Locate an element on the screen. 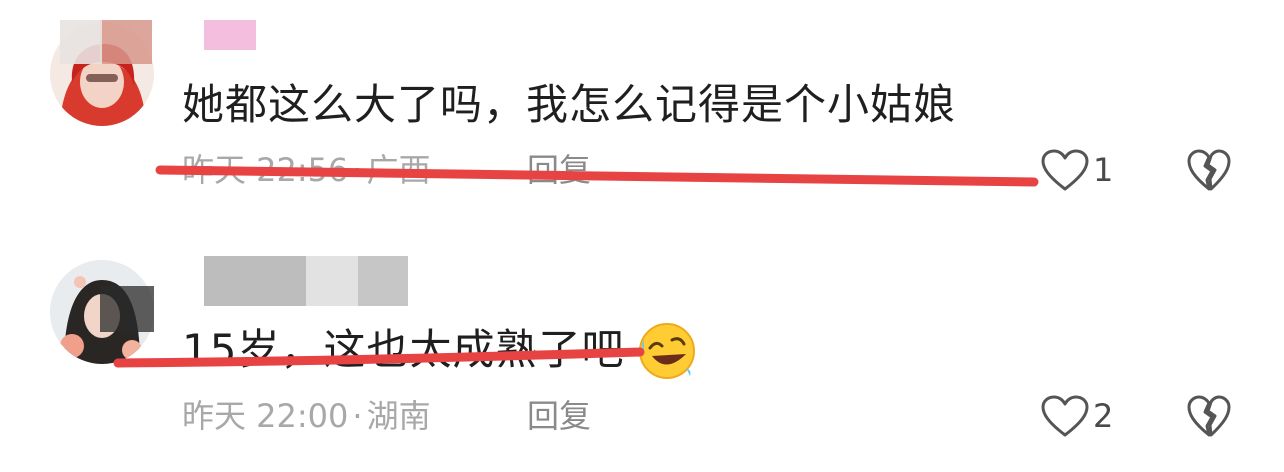 This screenshot has height=472, width=1284. comment-text: 她都这么大了吗，我怎么记得是个小姑娘 is located at coordinates (569, 104).